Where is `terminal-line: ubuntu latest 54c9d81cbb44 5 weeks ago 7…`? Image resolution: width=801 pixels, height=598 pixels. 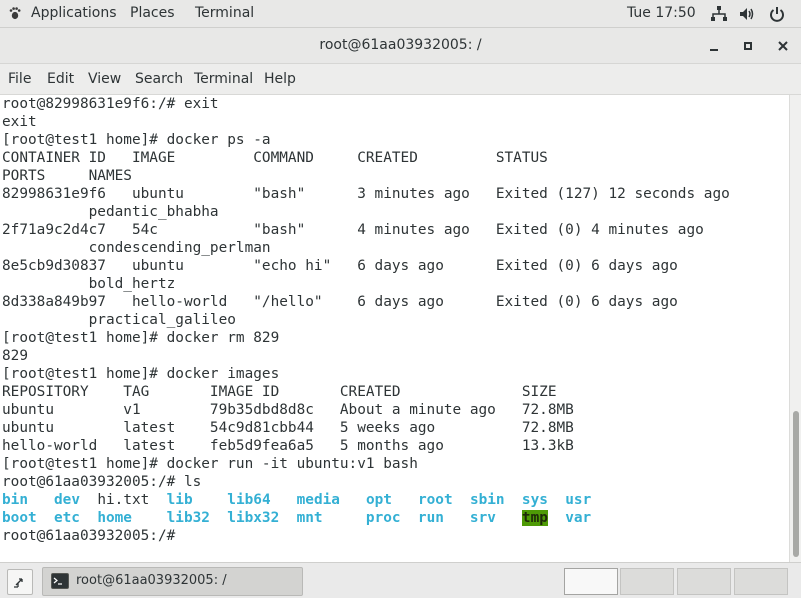
terminal-line: ubuntu latest 54c9d81cbb44 5 weeks ago 7… is located at coordinates (288, 428).